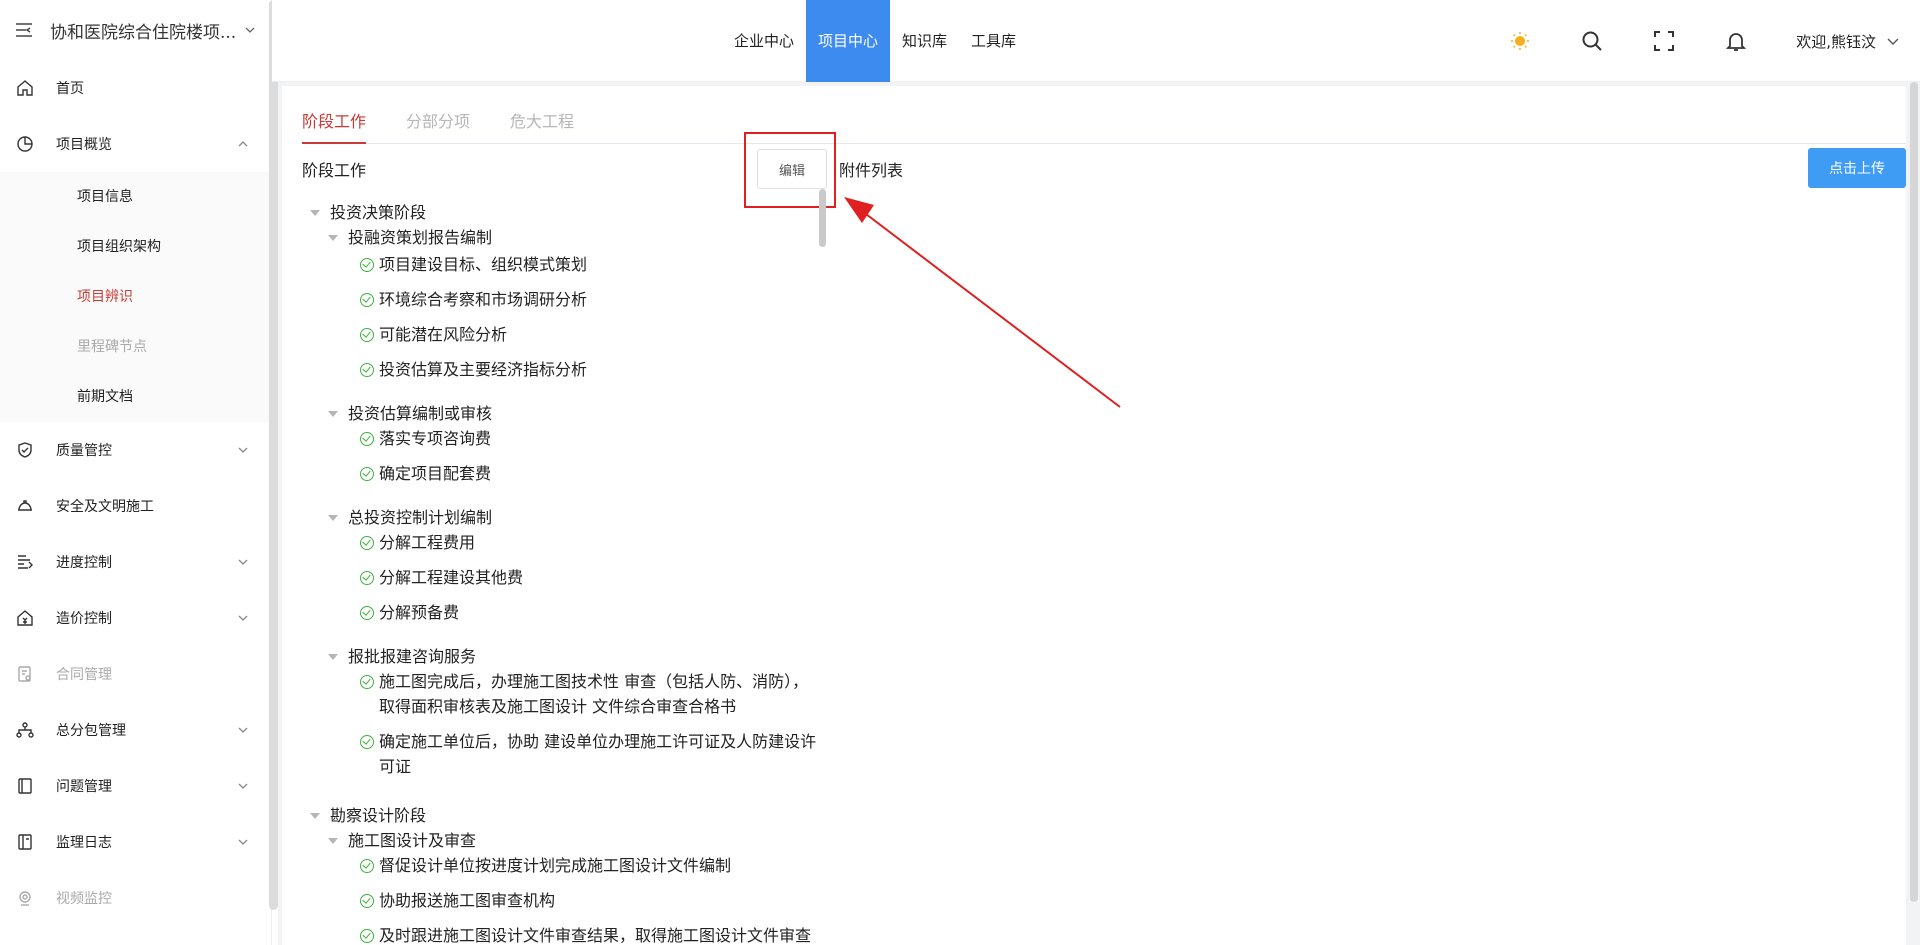  I want to click on annotation-arrow, so click(982, 302).